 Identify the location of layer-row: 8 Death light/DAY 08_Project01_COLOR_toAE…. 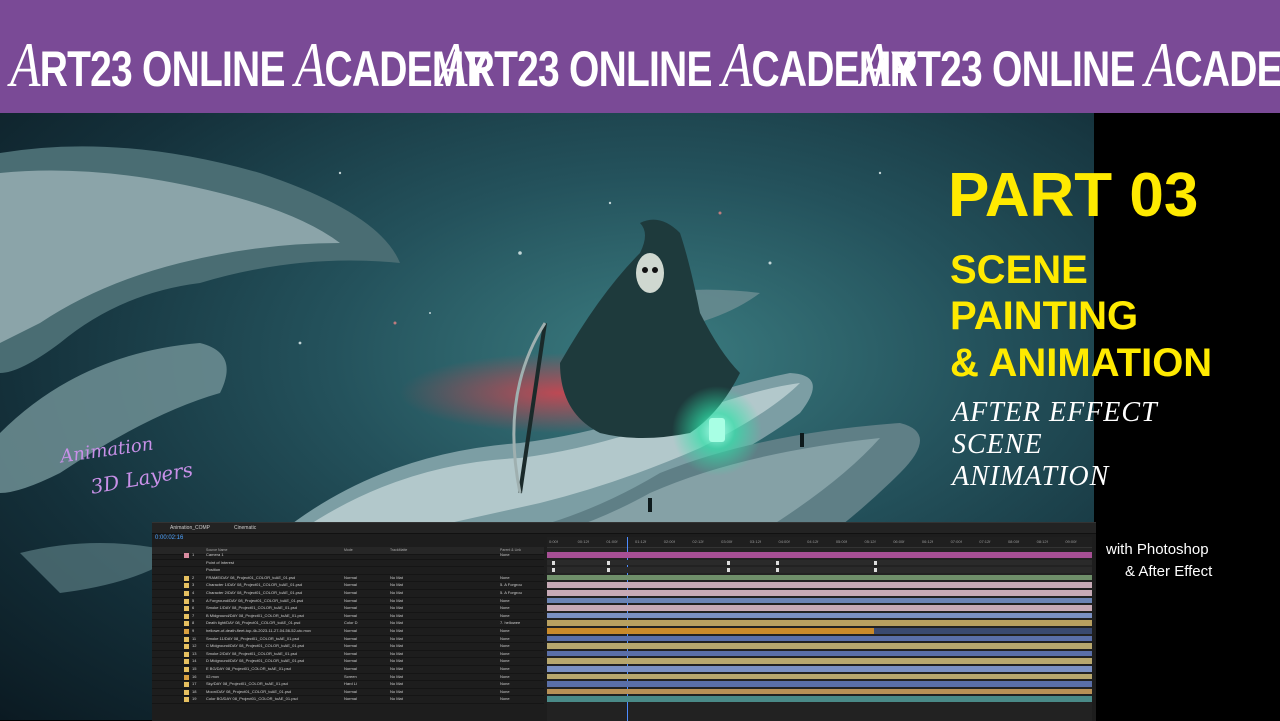
(348, 624).